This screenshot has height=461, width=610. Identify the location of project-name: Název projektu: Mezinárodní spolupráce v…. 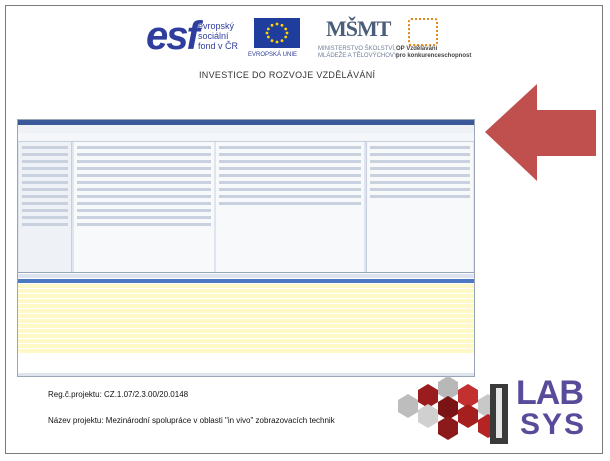
(191, 420).